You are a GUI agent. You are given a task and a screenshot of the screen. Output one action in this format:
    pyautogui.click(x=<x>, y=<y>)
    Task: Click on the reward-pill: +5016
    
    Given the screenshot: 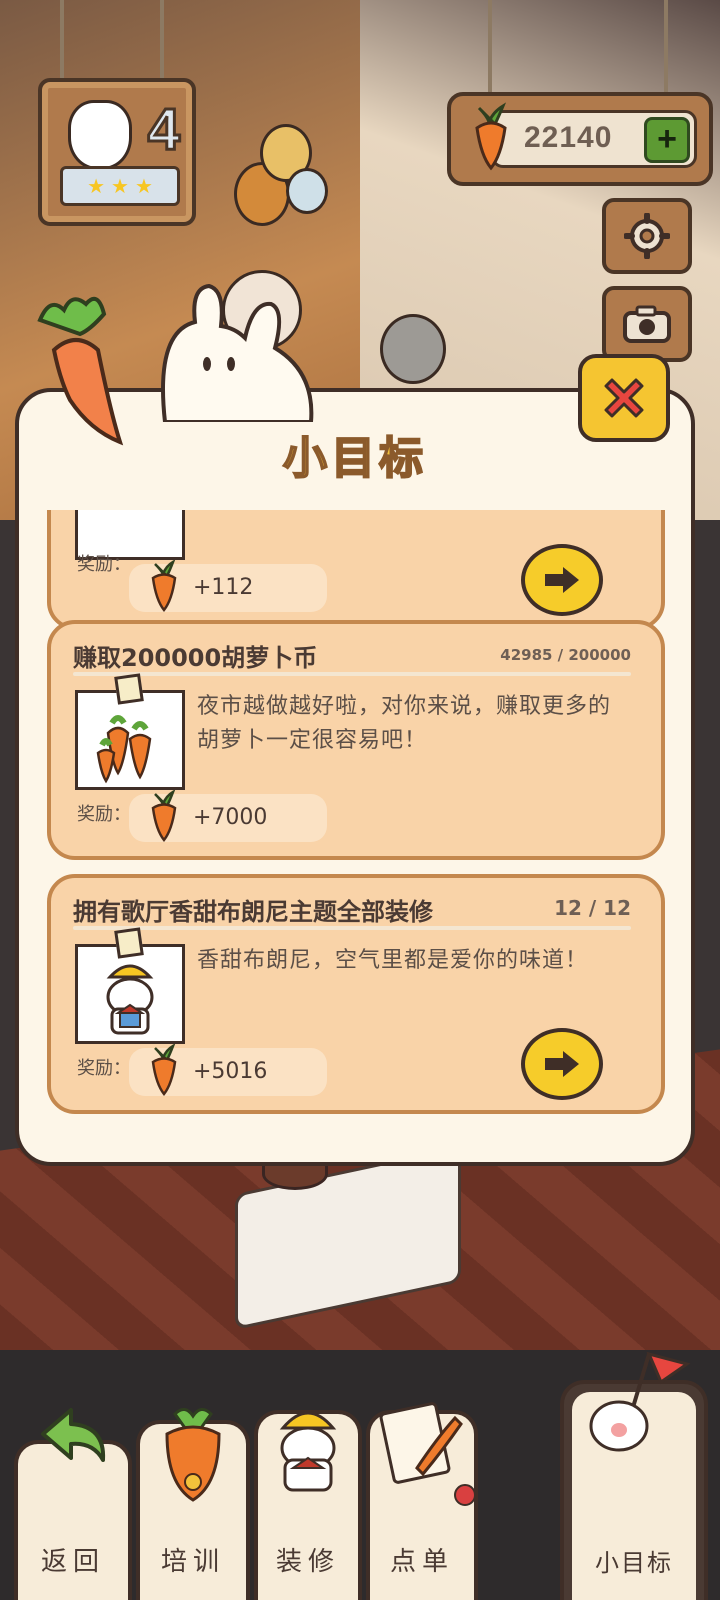 What is the action you would take?
    pyautogui.click(x=228, y=1070)
    